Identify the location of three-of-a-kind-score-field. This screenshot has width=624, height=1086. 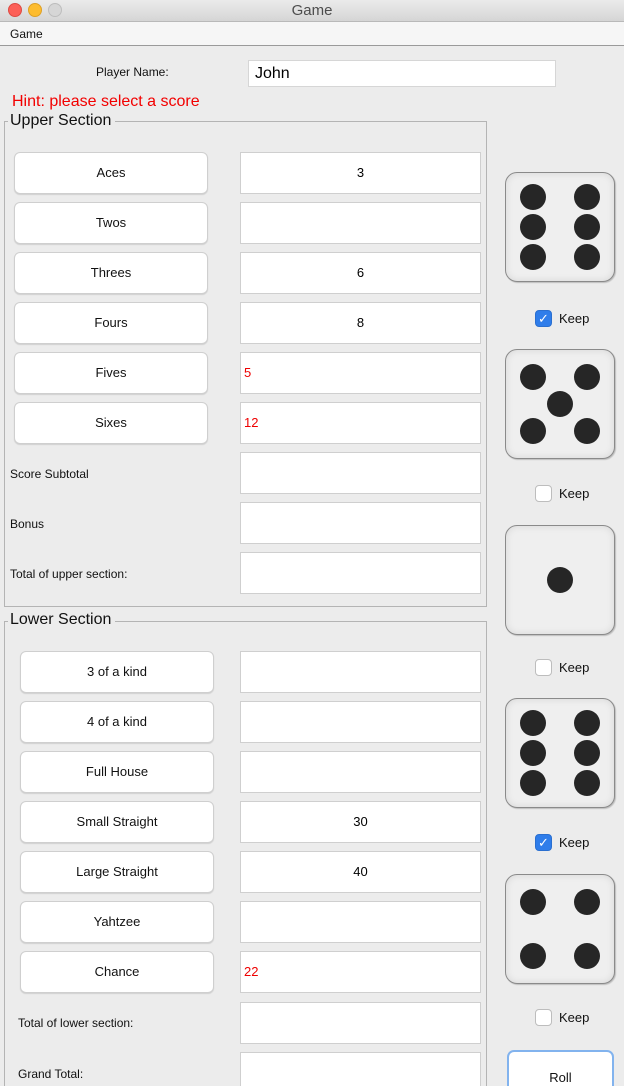
(360, 672).